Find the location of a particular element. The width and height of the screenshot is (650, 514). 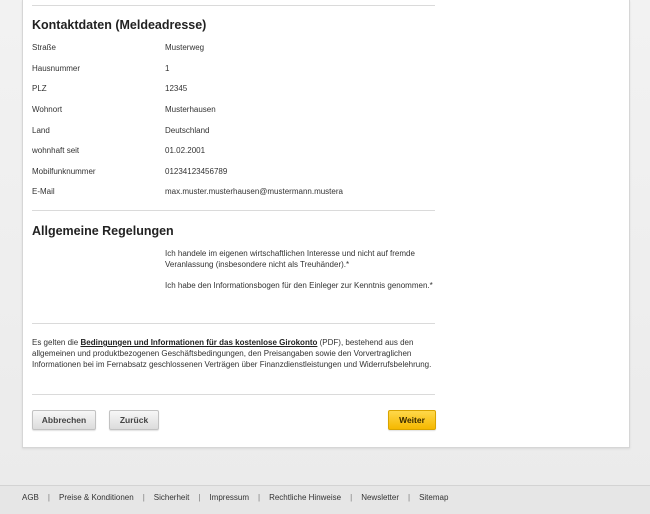

row-label: Mobilfunknummer is located at coordinates (64, 171).